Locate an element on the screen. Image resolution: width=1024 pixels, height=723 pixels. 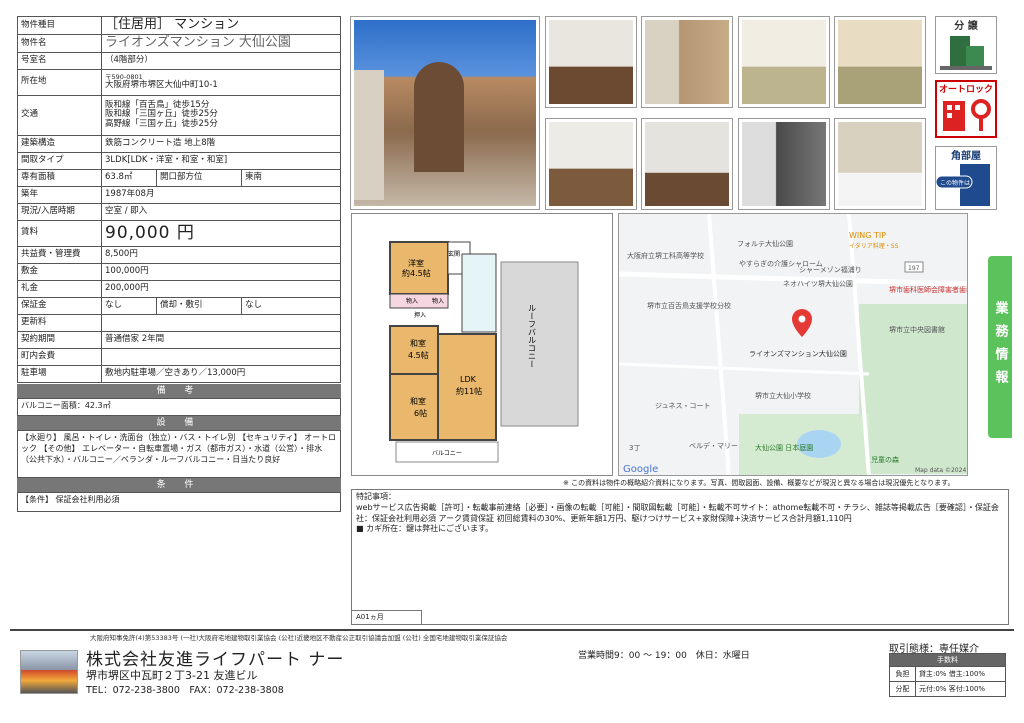
company-phone: TEL：072-238-3800 FAX：072-238-3808 is located at coordinates (185, 690).